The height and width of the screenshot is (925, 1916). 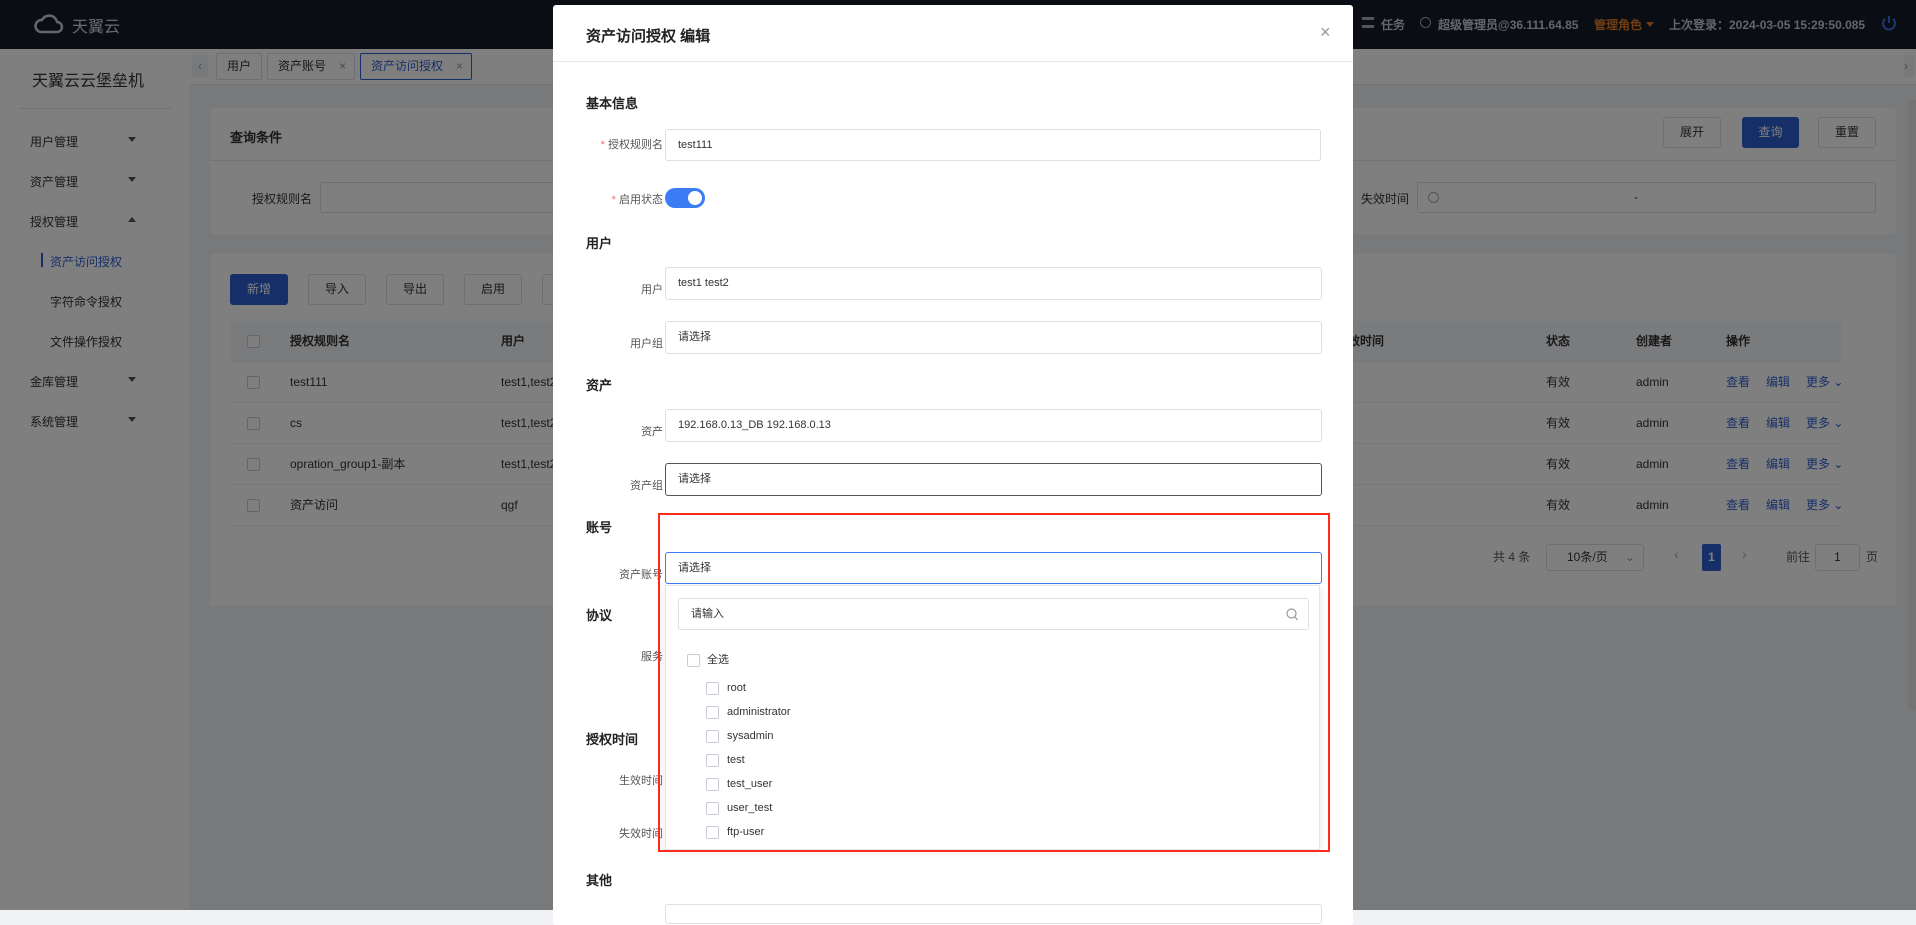 What do you see at coordinates (646, 344) in the screenshot?
I see `user-group-label: 用户组` at bounding box center [646, 344].